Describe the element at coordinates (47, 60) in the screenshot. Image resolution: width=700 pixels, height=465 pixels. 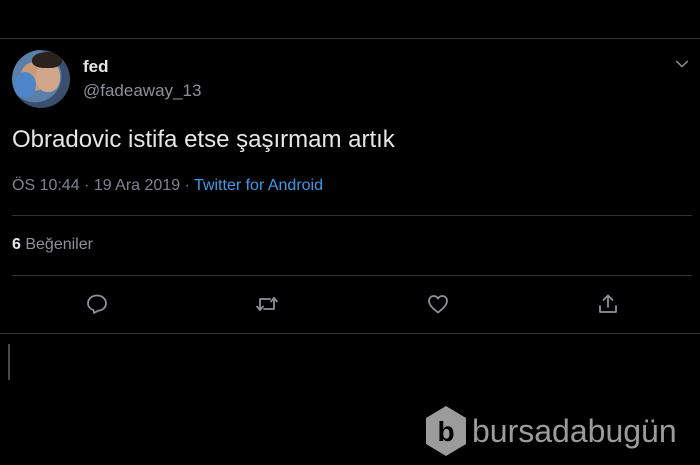
I see `hair-shape` at that location.